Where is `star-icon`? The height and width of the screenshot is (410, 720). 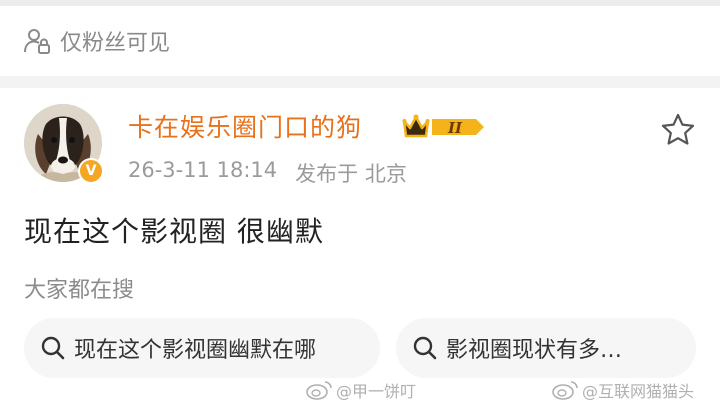 star-icon is located at coordinates (678, 130).